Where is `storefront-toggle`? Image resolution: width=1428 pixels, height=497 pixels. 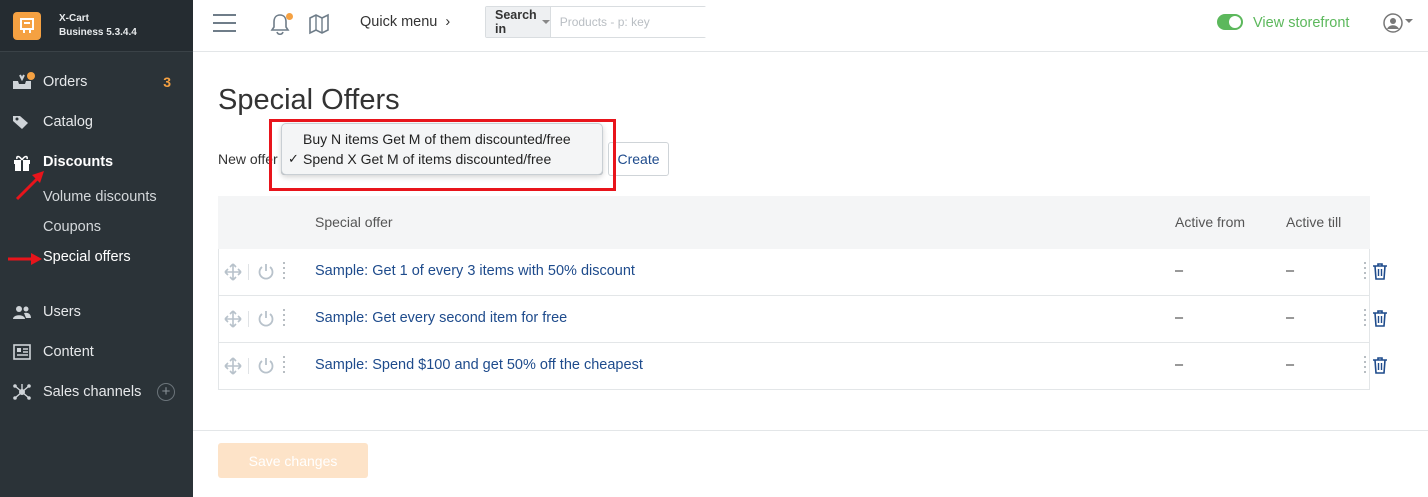 storefront-toggle is located at coordinates (1230, 22).